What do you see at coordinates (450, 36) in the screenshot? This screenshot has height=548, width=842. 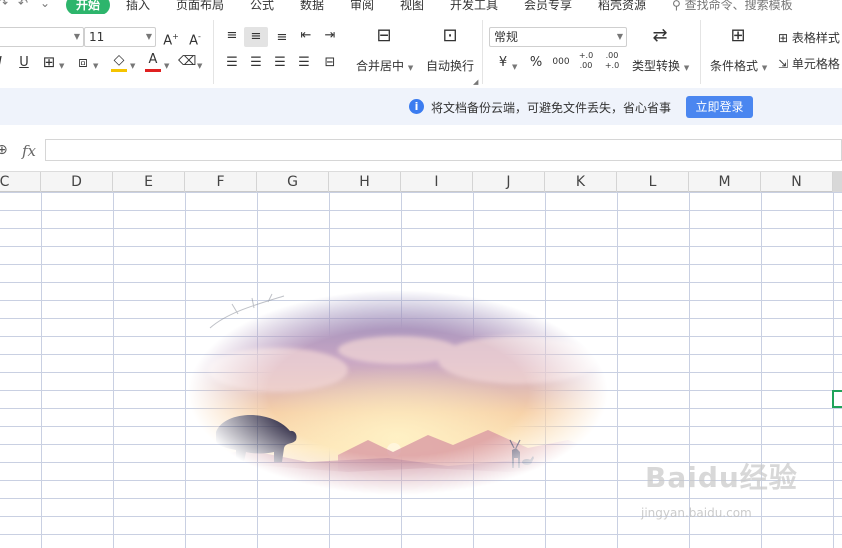 I see `wrap-text-icon: ⊡` at bounding box center [450, 36].